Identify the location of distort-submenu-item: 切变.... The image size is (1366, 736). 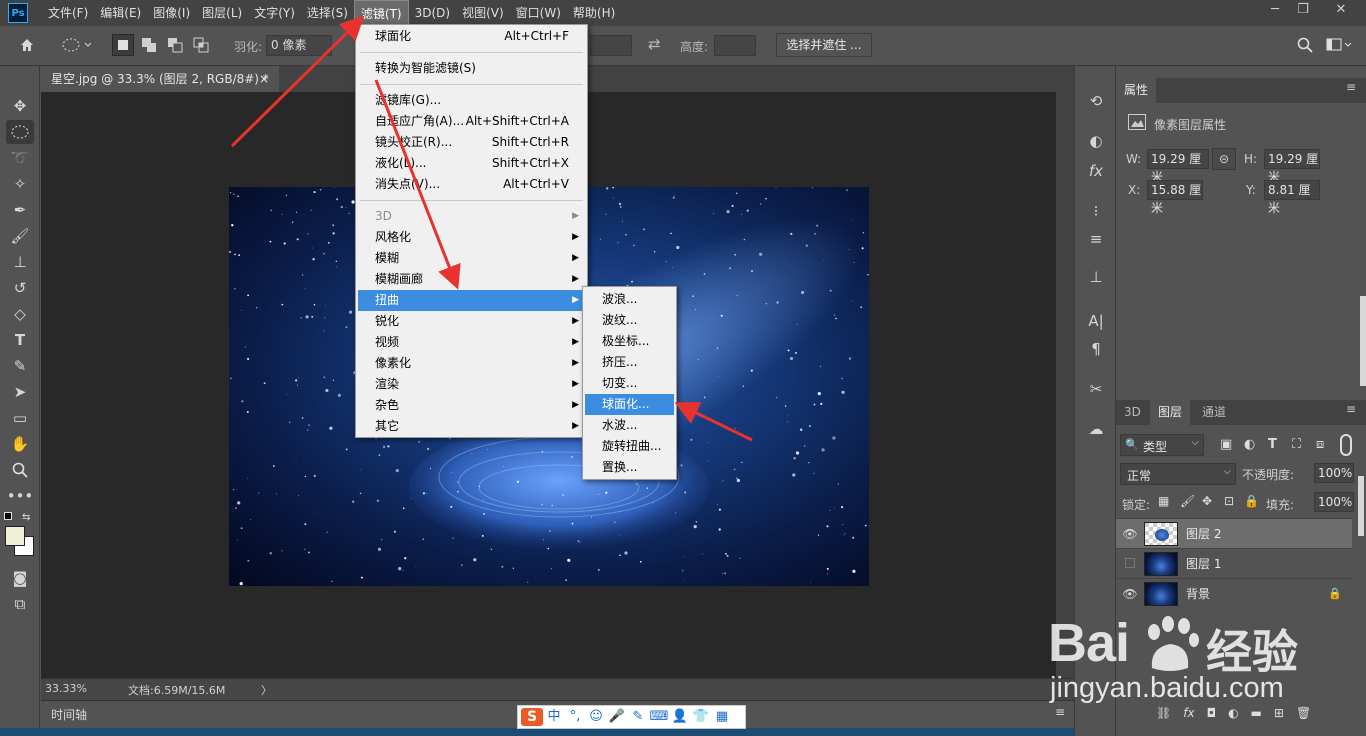
(629, 383).